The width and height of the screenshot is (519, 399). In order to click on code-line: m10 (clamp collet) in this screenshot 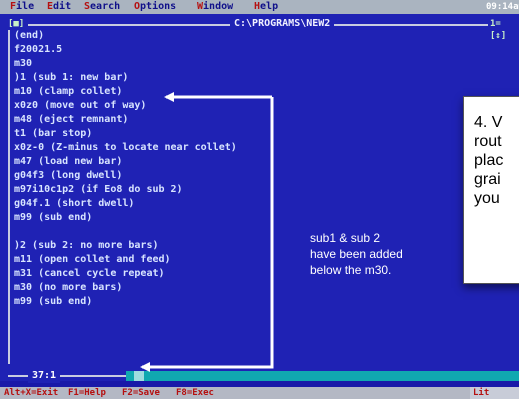, I will do `click(68, 91)`.